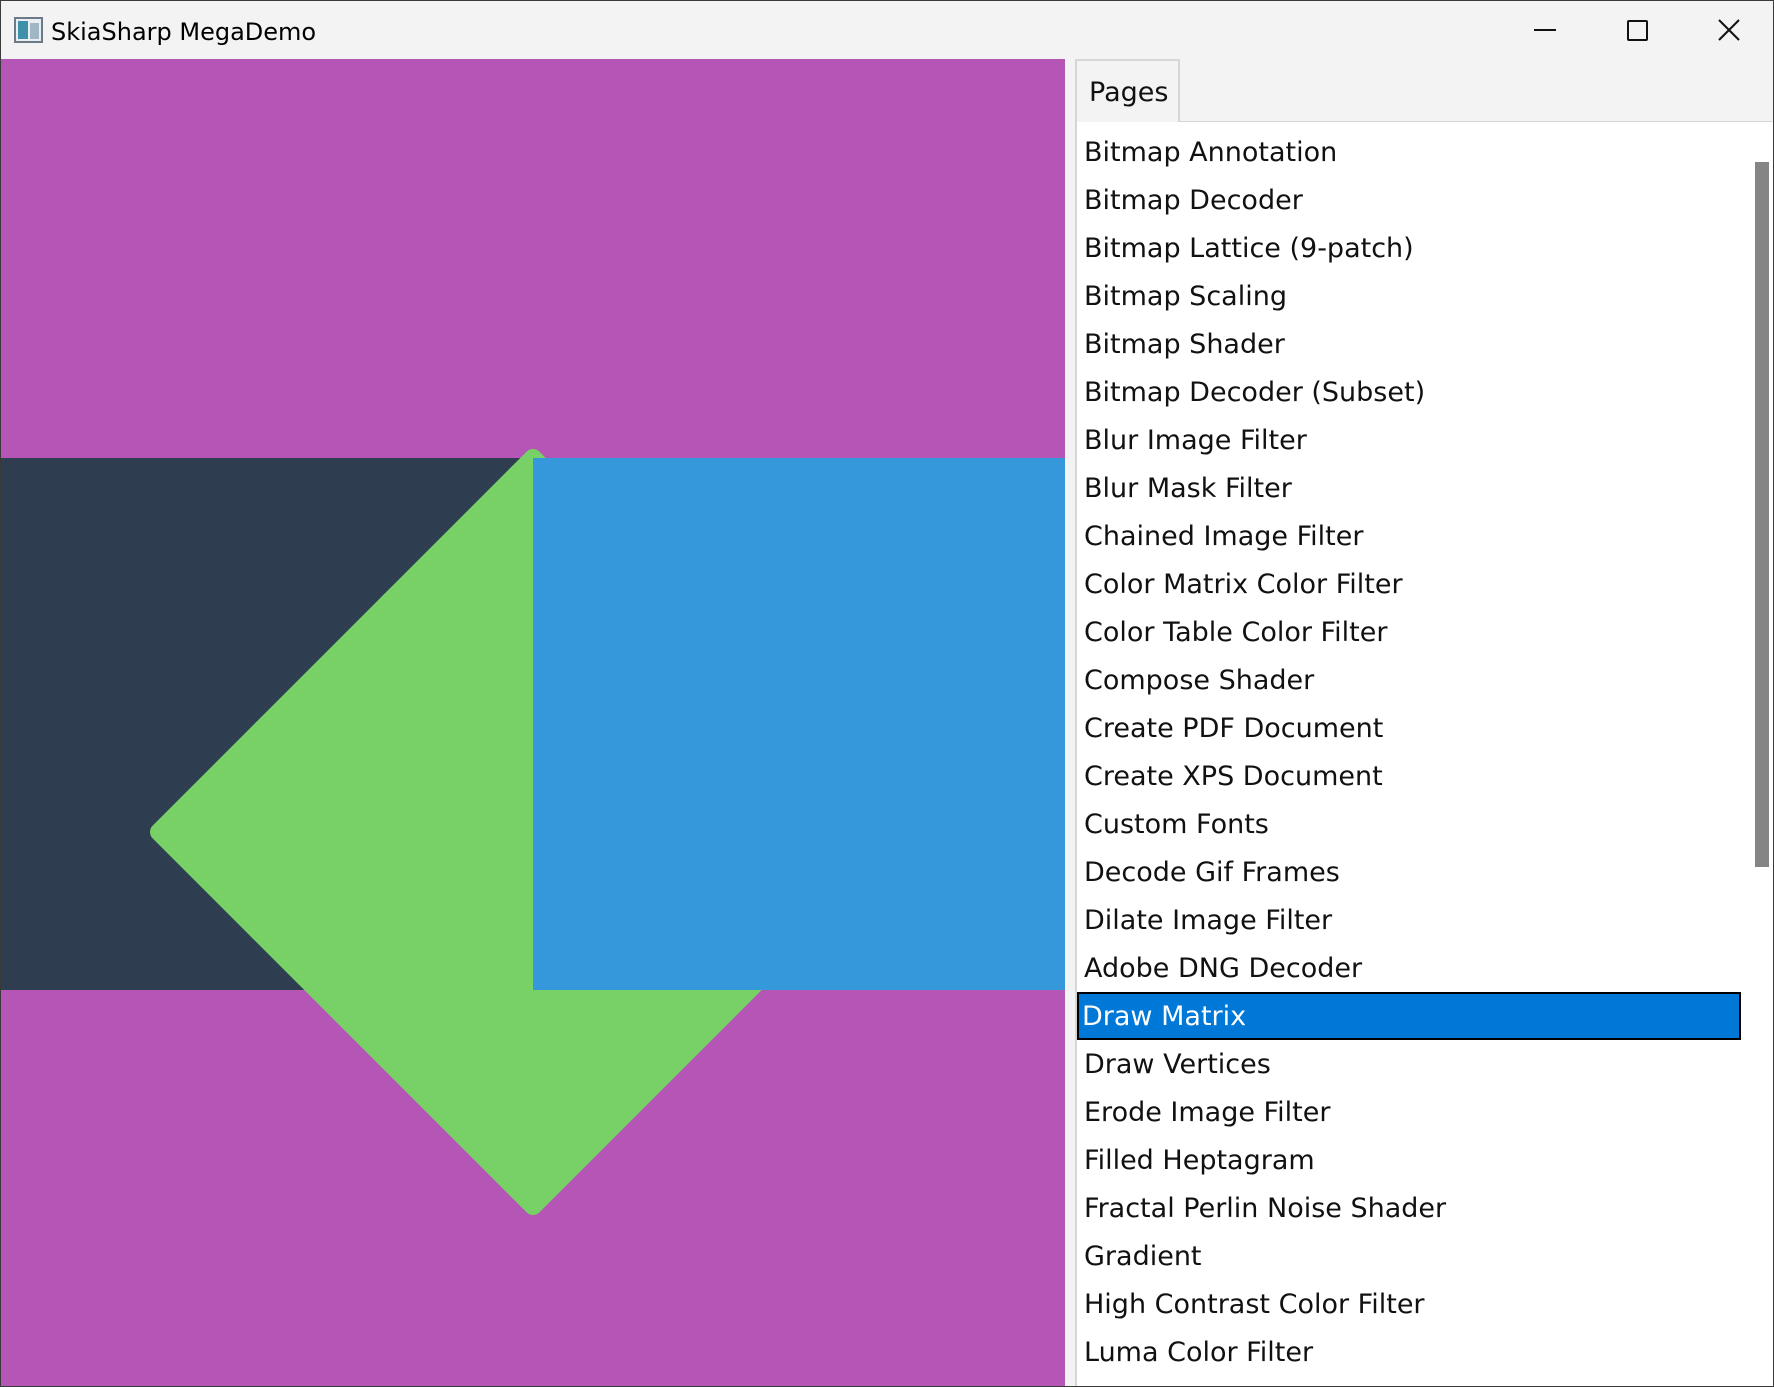 Image resolution: width=1774 pixels, height=1387 pixels. Describe the element at coordinates (799, 724) in the screenshot. I see `blue-square` at that location.